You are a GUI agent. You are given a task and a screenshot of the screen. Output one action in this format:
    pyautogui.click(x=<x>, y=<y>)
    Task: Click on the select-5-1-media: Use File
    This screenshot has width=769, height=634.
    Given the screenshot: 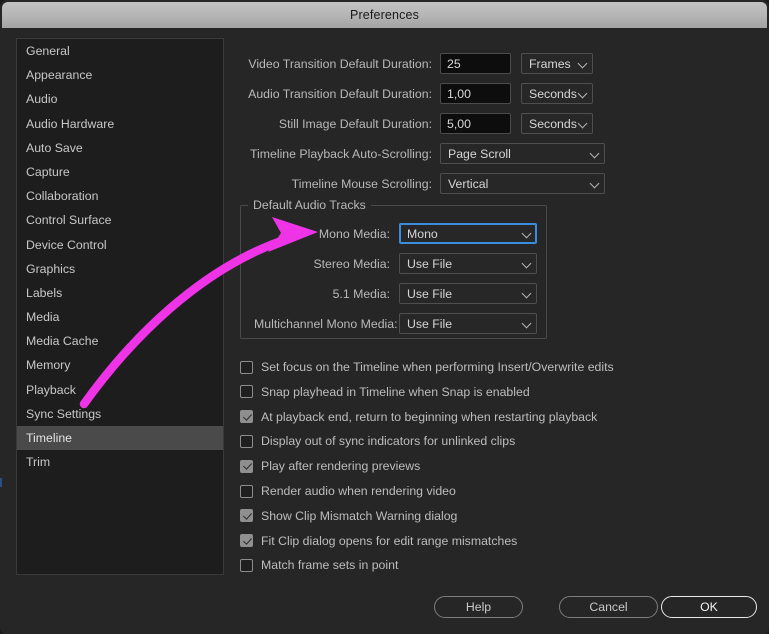 What is the action you would take?
    pyautogui.click(x=468, y=293)
    